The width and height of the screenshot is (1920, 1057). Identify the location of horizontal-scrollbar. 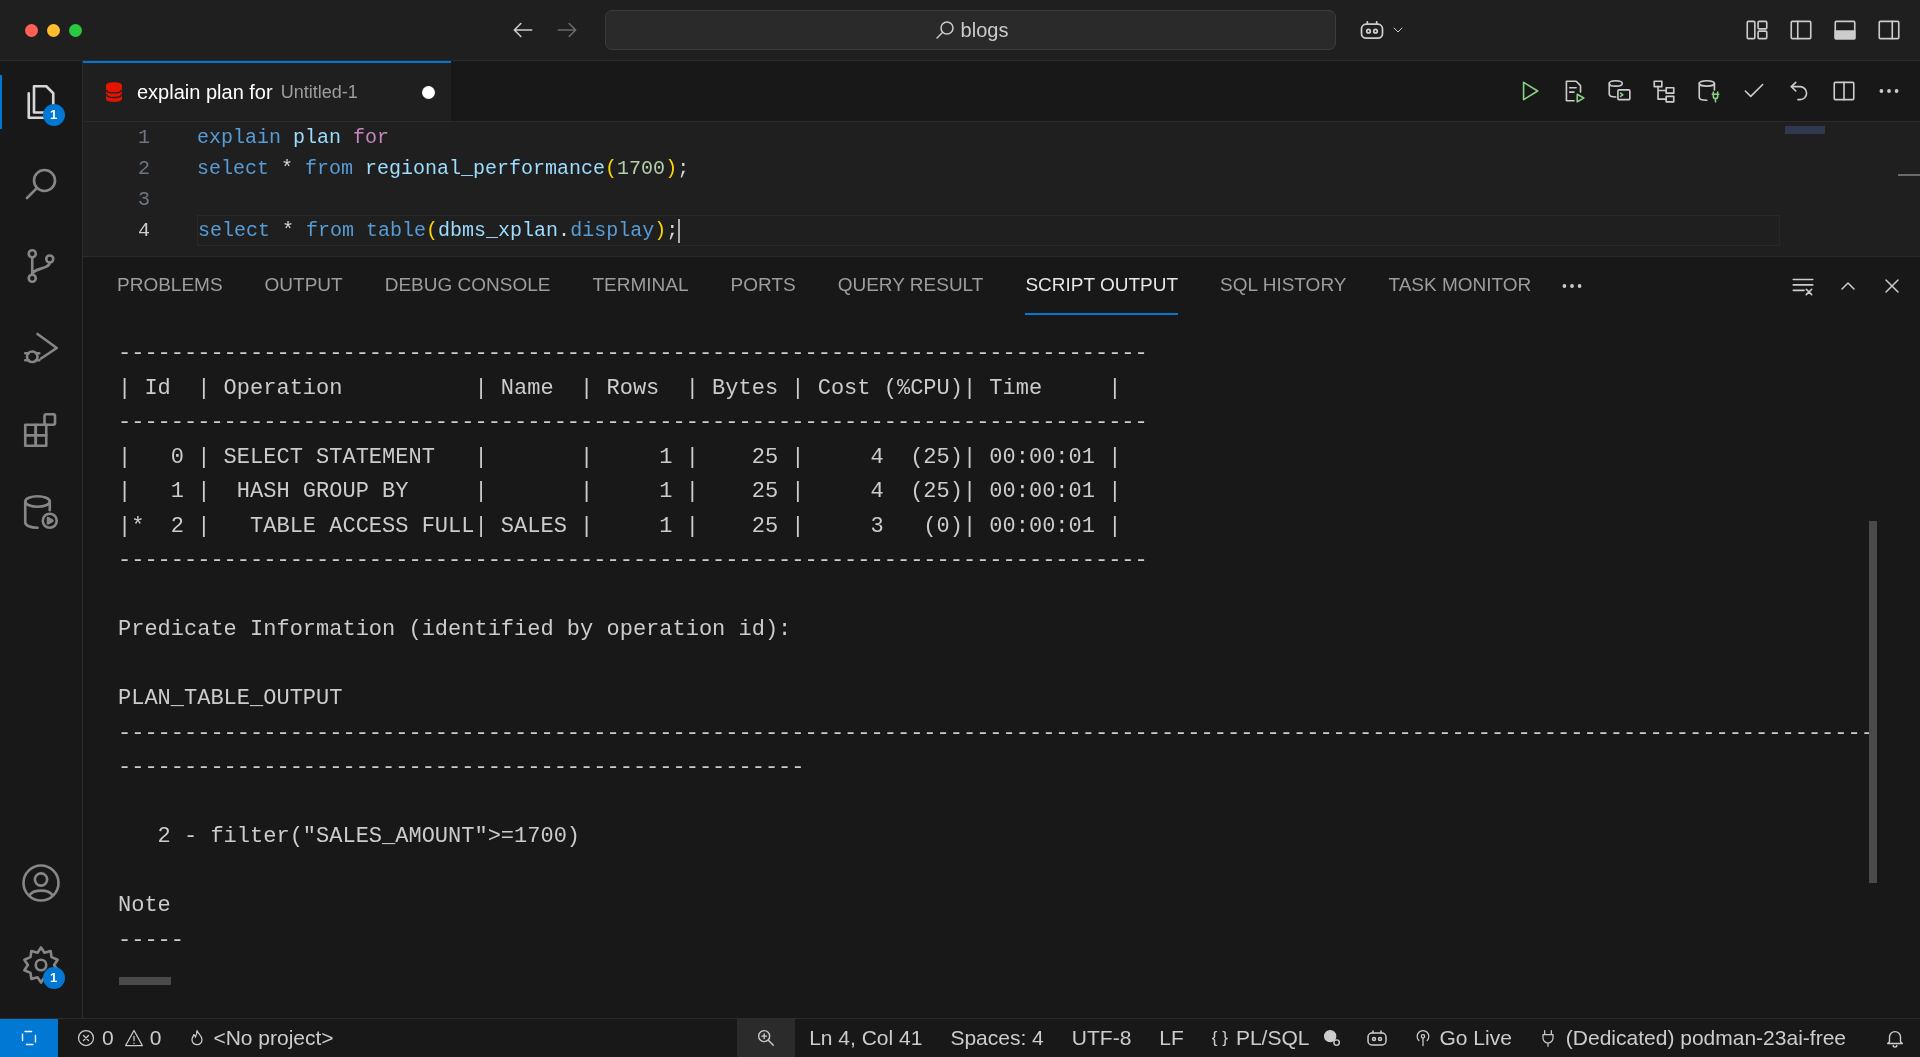
(145, 981).